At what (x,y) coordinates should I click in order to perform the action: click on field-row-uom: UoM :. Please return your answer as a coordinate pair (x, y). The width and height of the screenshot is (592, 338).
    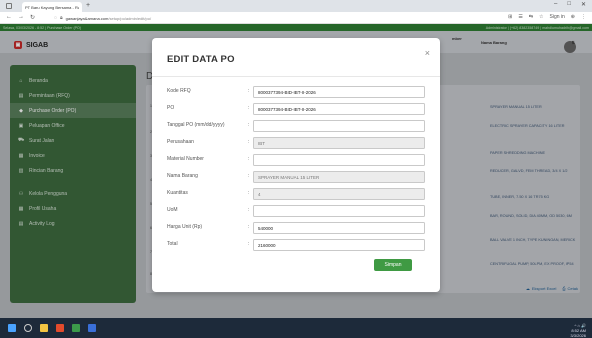
    Looking at the image, I should click on (298, 211).